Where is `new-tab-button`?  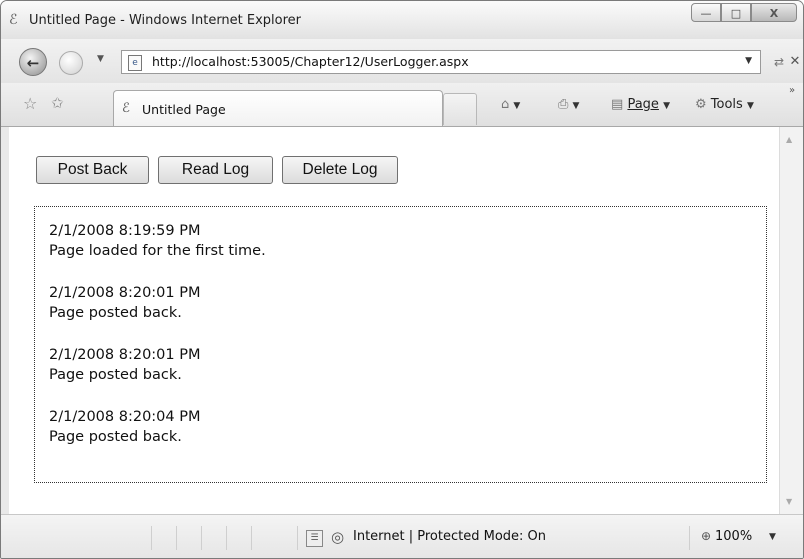
new-tab-button is located at coordinates (460, 109).